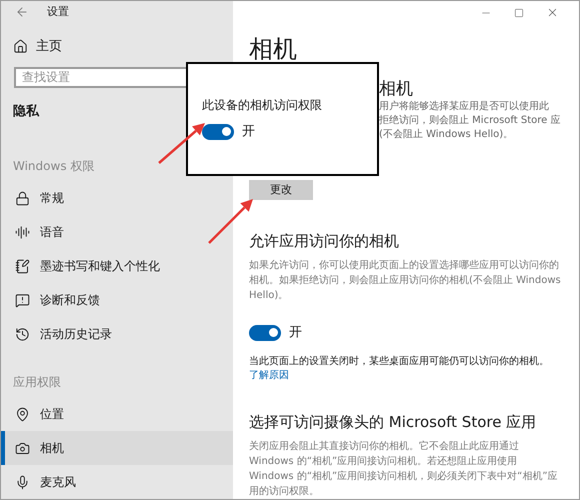 This screenshot has height=500, width=580. What do you see at coordinates (117, 232) in the screenshot?
I see `nav-item: 语音` at bounding box center [117, 232].